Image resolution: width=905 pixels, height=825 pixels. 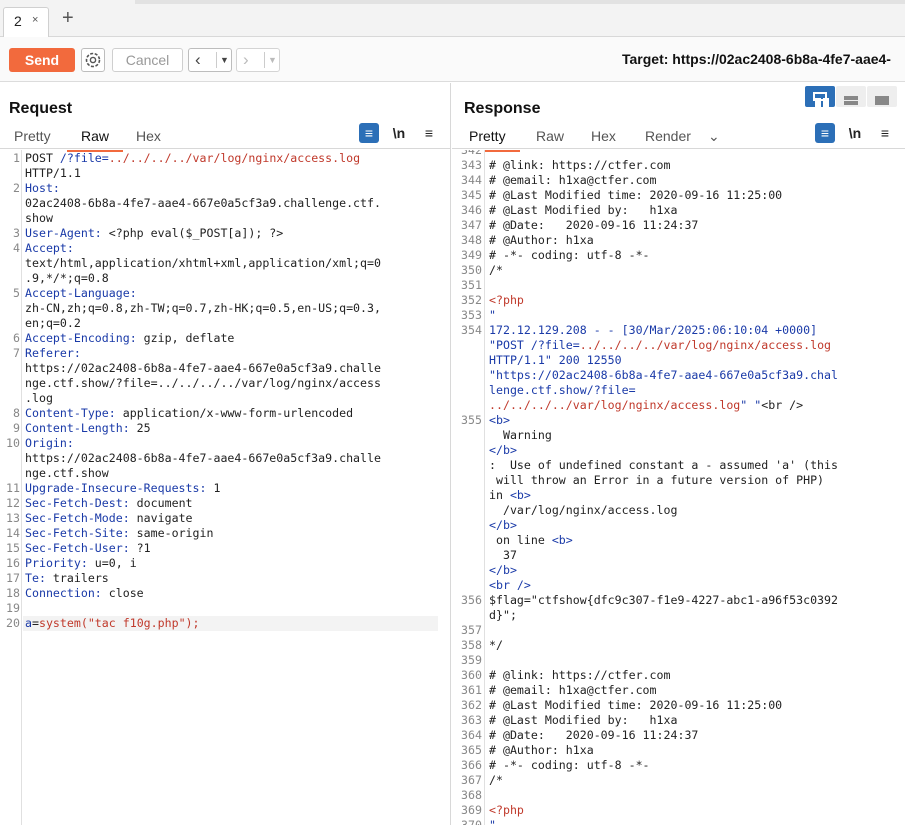 What do you see at coordinates (225, 173) in the screenshot?
I see `code-line: HTTP/1.1` at bounding box center [225, 173].